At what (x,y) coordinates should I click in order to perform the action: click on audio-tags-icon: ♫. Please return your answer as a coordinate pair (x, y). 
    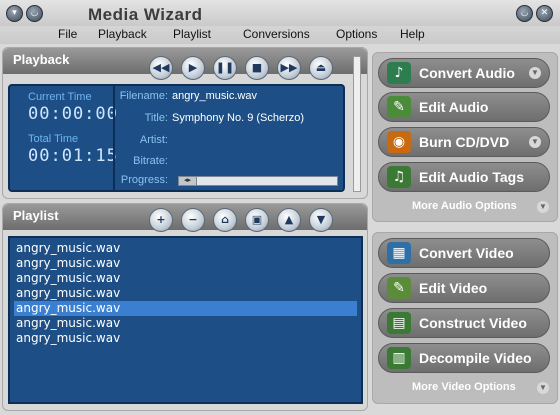
    Looking at the image, I should click on (399, 177).